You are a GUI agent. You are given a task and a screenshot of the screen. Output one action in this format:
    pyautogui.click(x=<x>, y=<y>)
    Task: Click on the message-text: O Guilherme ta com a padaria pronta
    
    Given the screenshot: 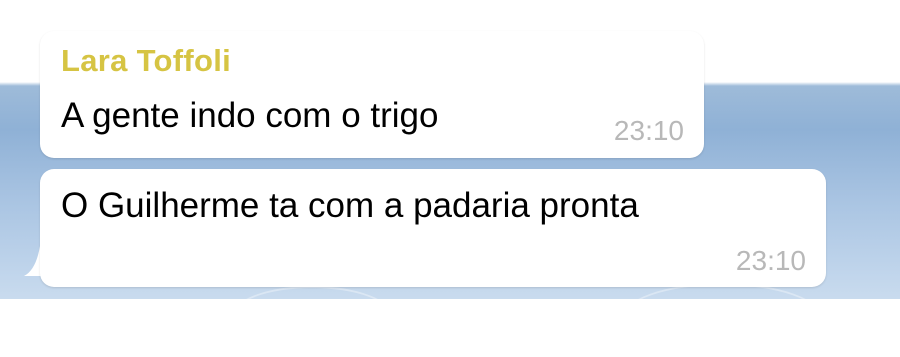 What is the action you would take?
    pyautogui.click(x=350, y=205)
    